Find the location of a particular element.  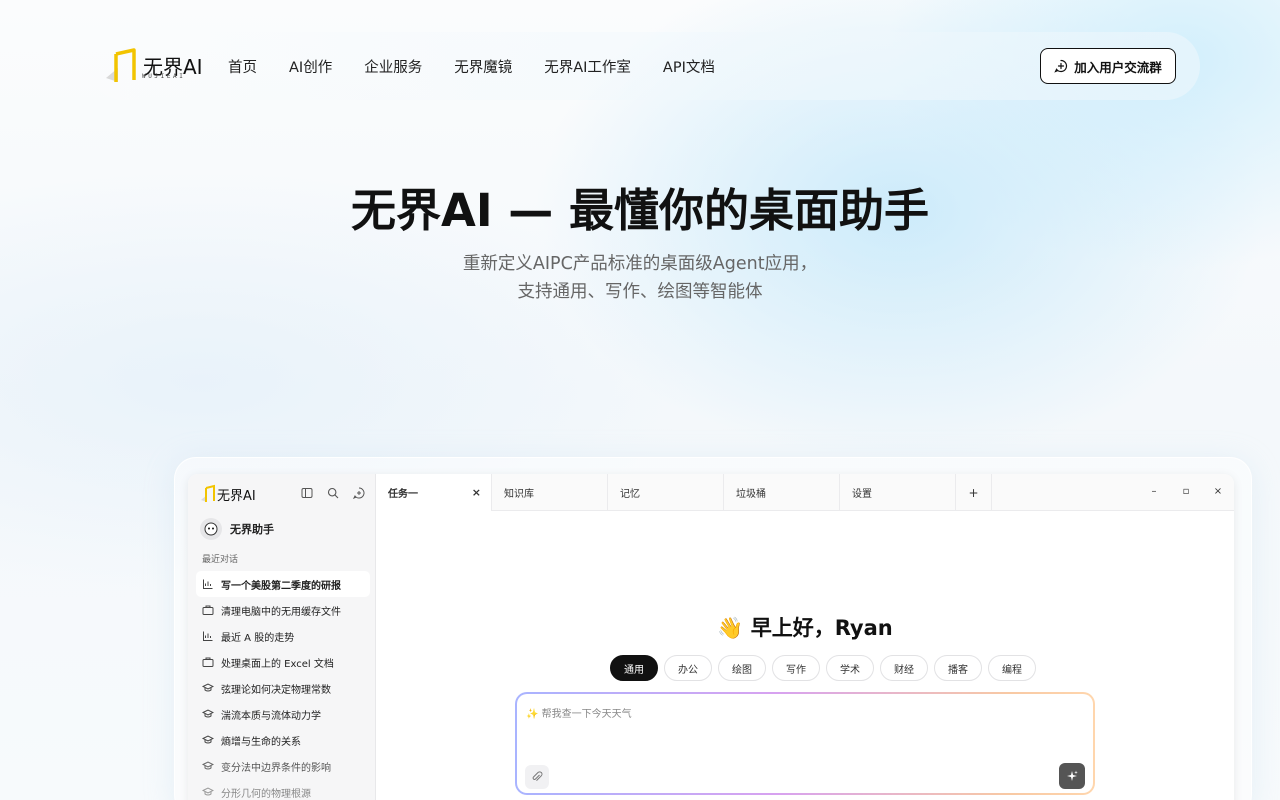

chip-drawing: 绘图 is located at coordinates (742, 668).